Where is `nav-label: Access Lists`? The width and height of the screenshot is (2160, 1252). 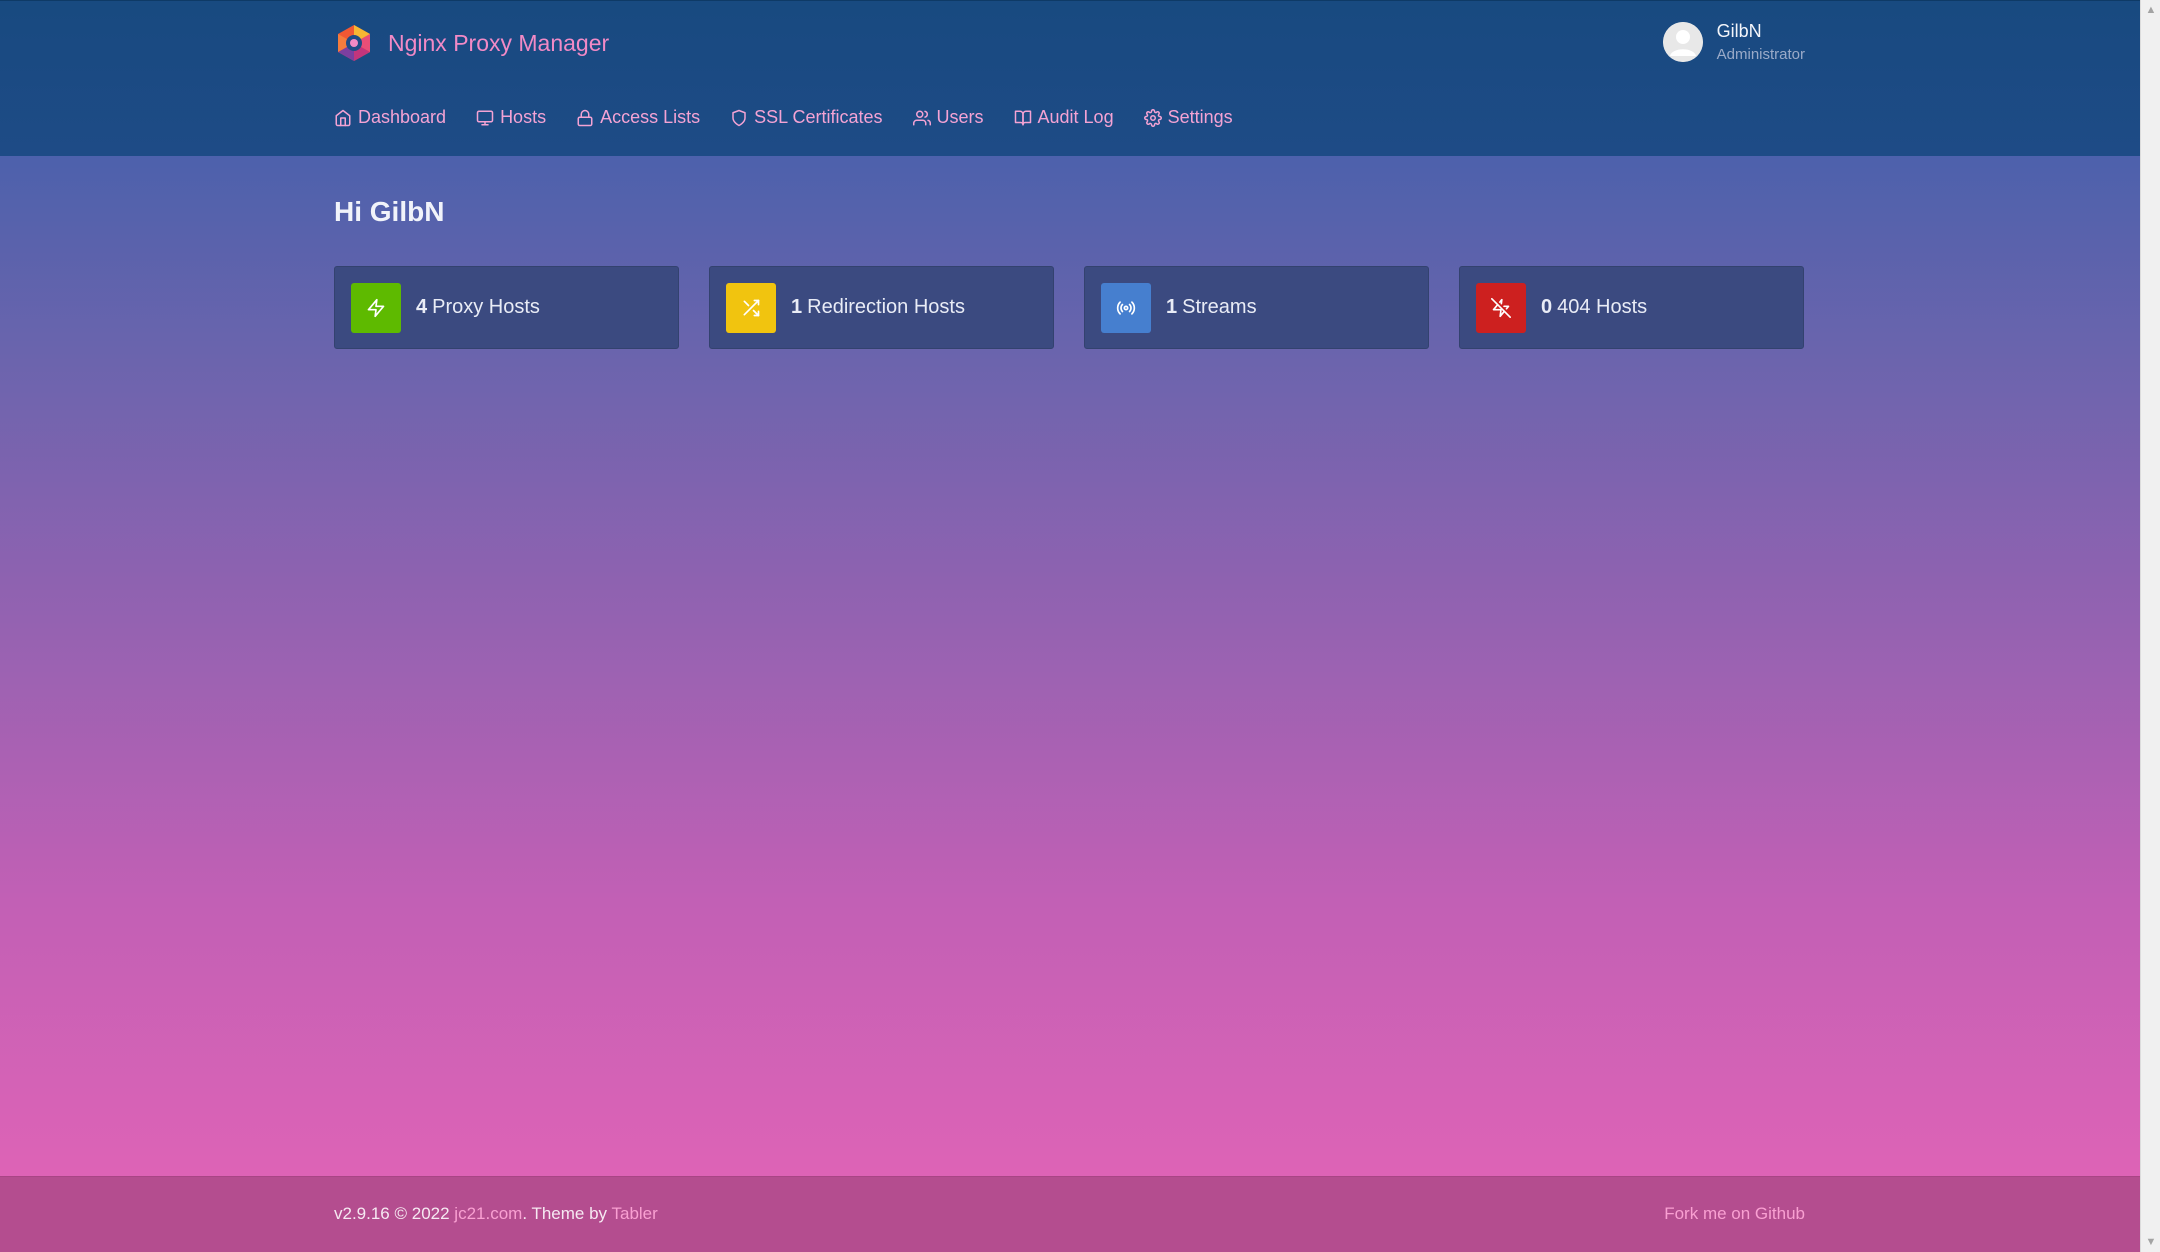 nav-label: Access Lists is located at coordinates (650, 117).